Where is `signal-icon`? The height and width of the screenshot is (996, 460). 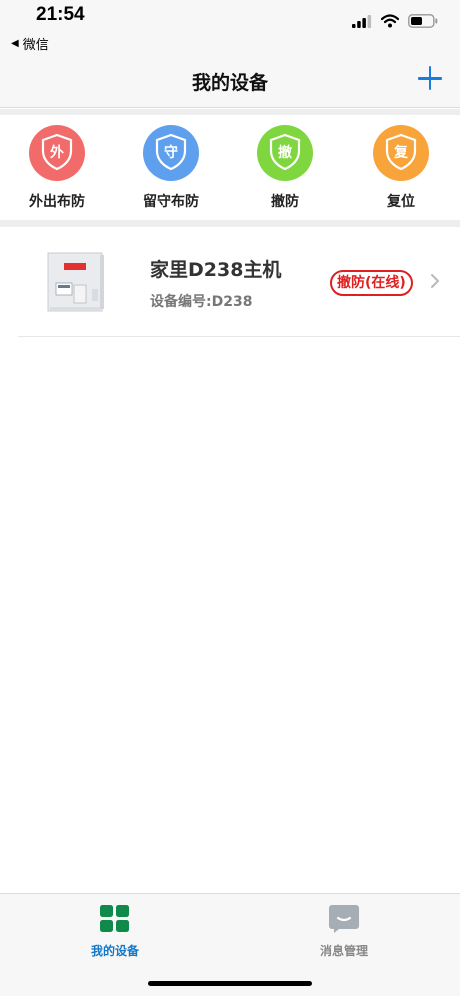 signal-icon is located at coordinates (362, 21).